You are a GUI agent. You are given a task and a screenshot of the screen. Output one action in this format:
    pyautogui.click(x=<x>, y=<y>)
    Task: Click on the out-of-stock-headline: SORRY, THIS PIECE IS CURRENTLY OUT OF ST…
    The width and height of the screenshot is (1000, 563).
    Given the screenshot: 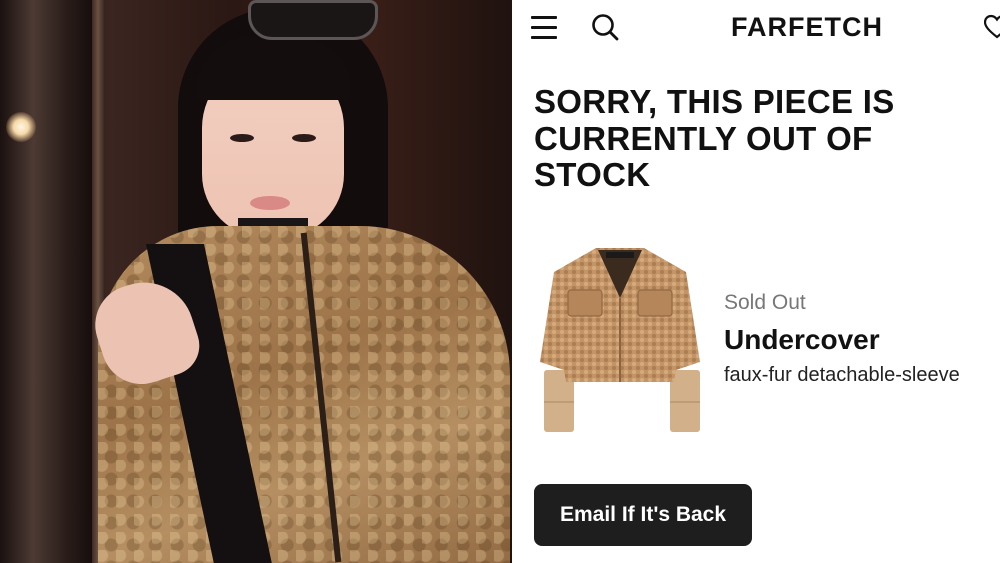 What is the action you would take?
    pyautogui.click(x=714, y=138)
    